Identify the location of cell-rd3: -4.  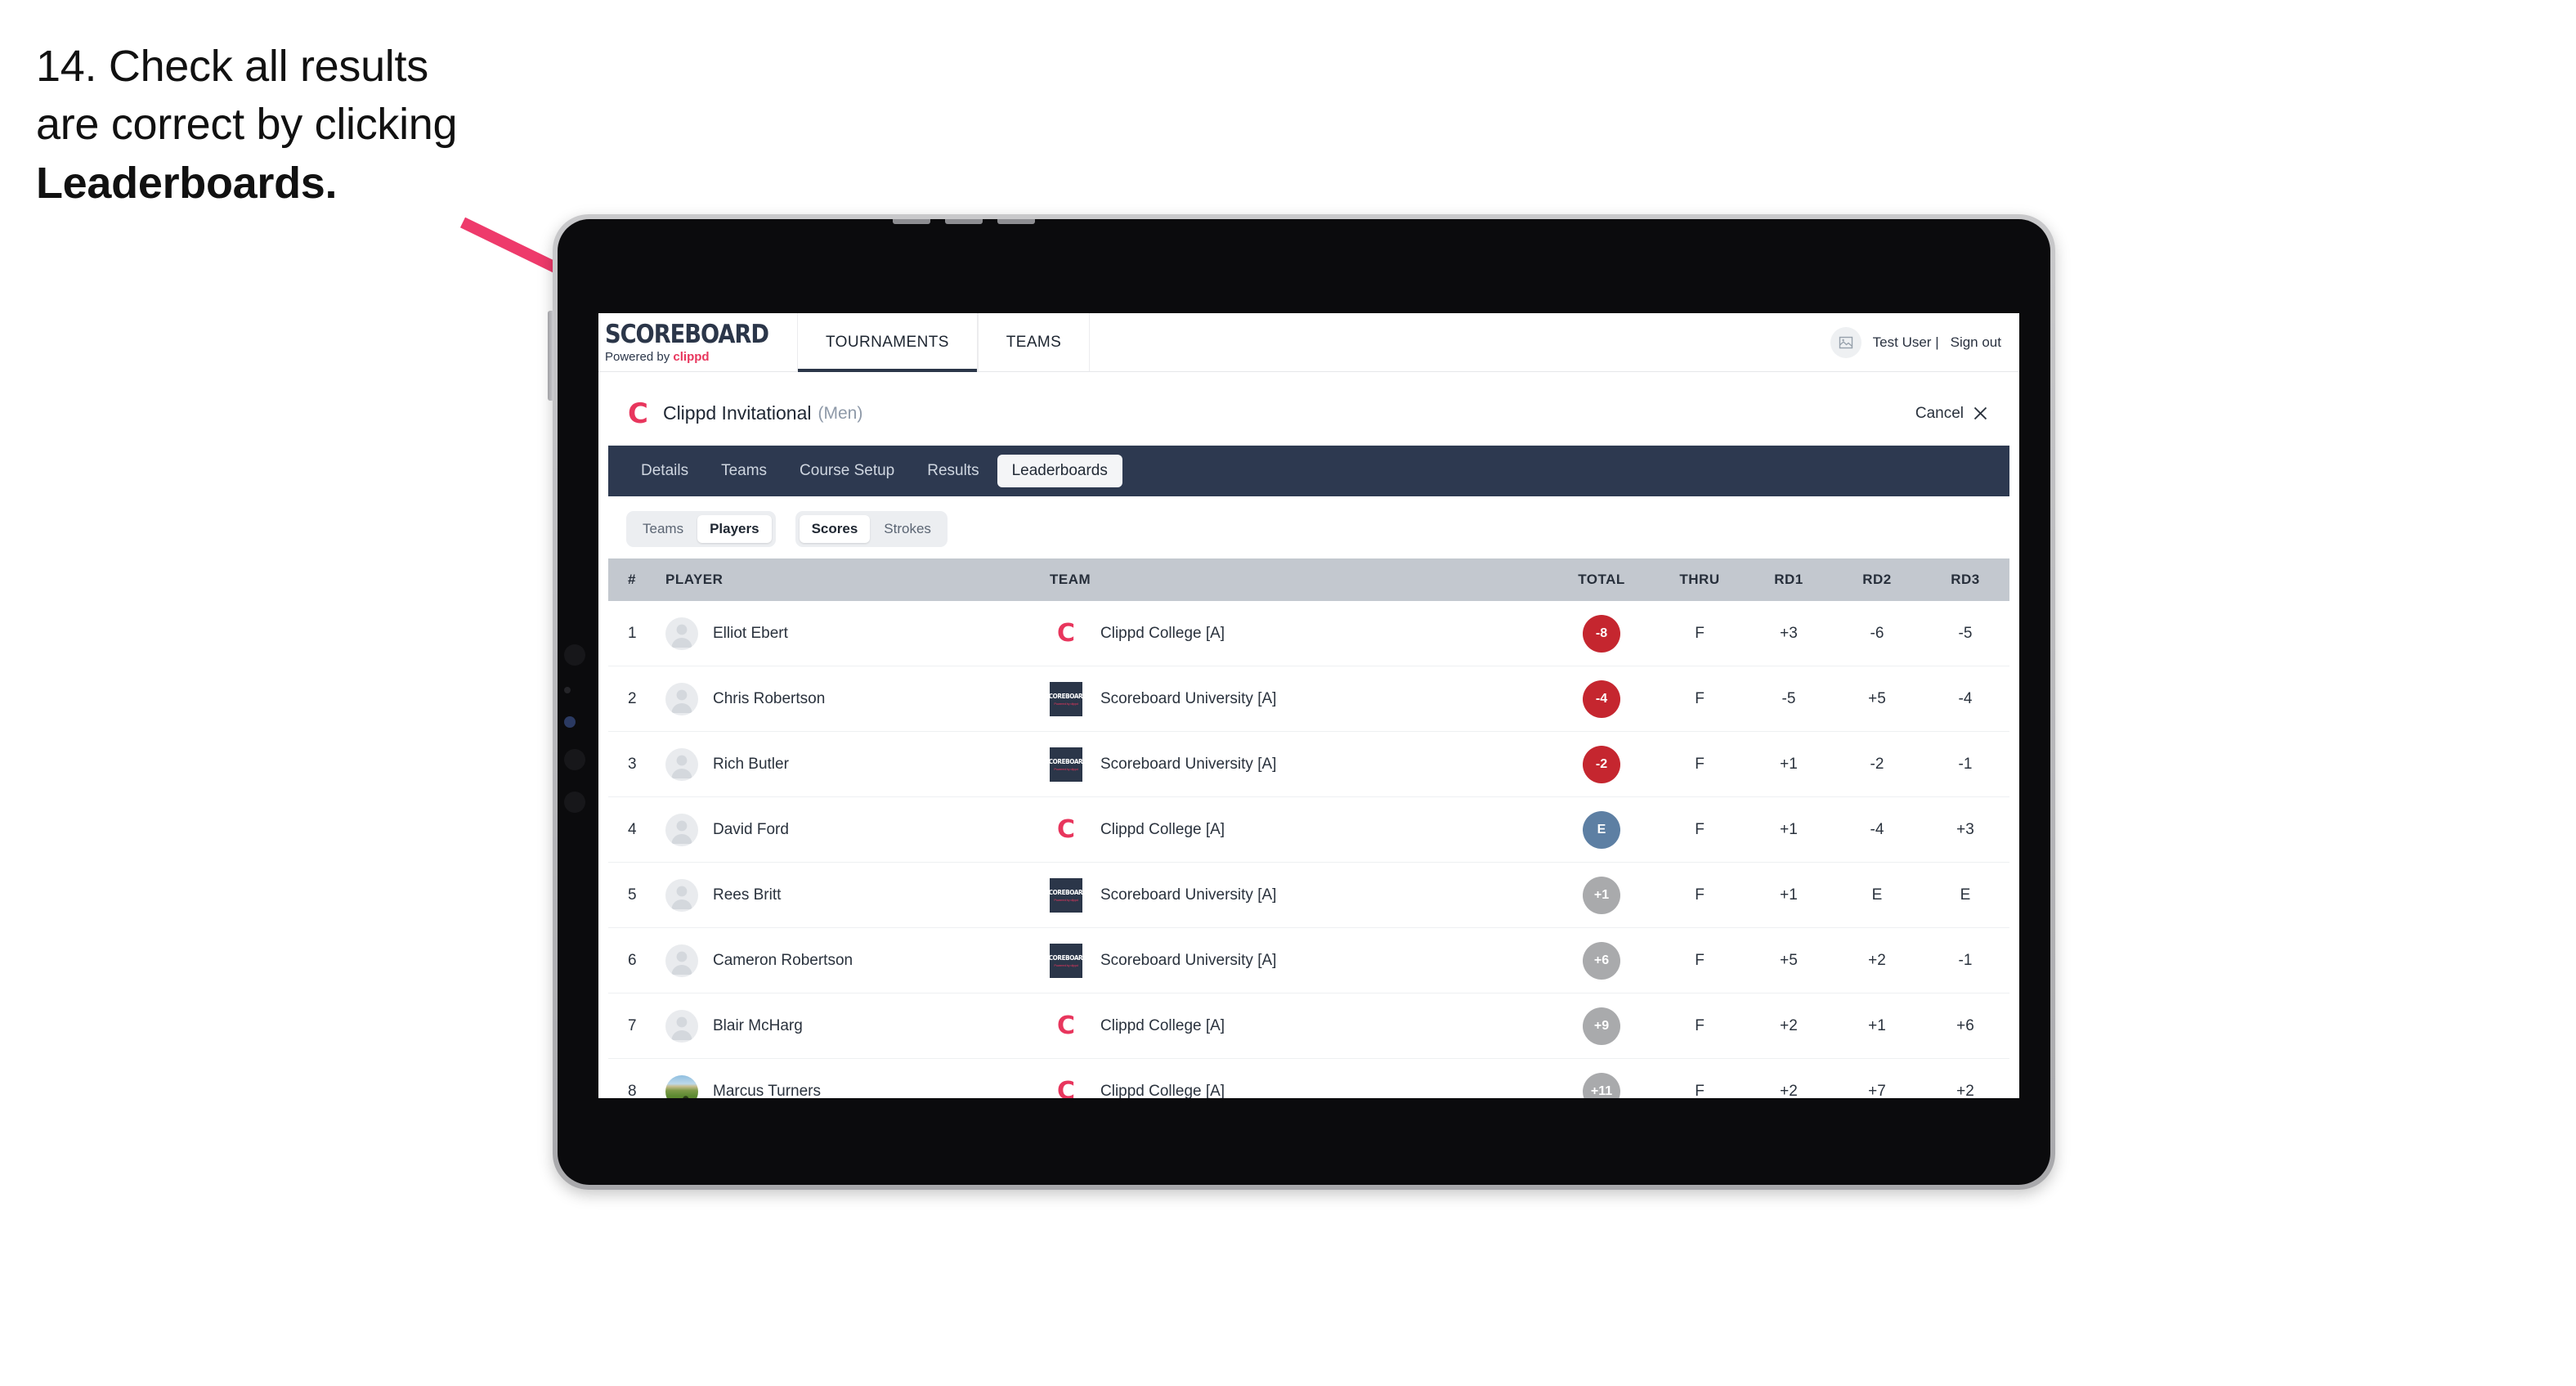
(1966, 698).